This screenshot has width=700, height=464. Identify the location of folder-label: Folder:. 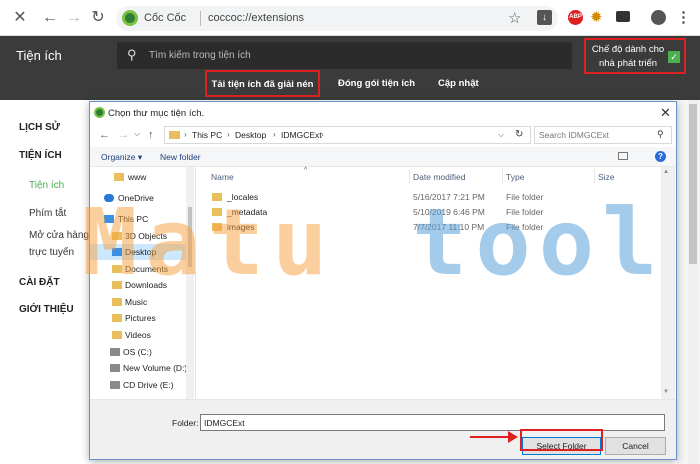
(185, 423).